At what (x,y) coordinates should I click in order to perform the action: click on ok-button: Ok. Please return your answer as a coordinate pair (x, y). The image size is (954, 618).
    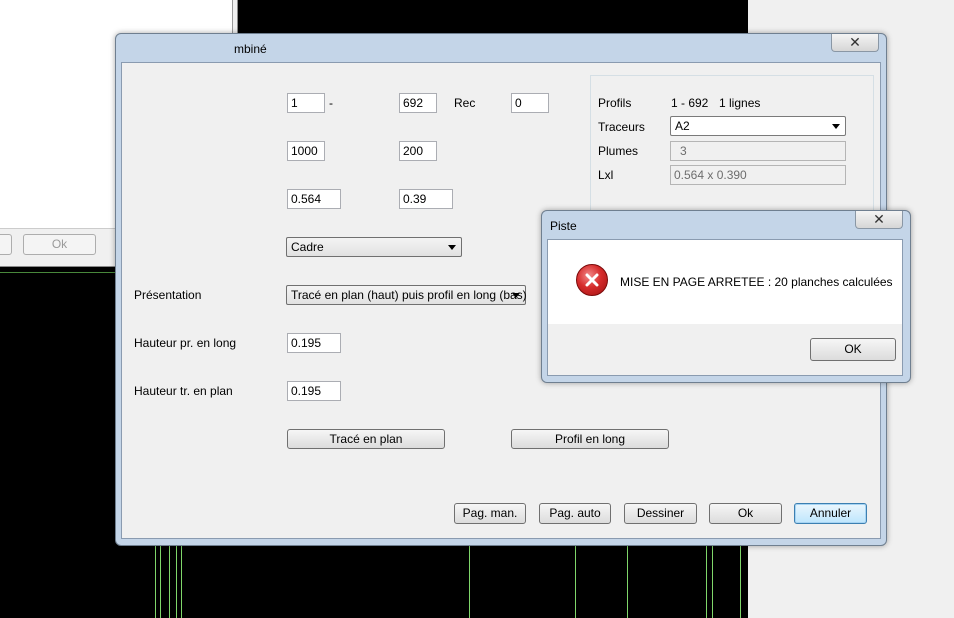
    Looking at the image, I should click on (745, 513).